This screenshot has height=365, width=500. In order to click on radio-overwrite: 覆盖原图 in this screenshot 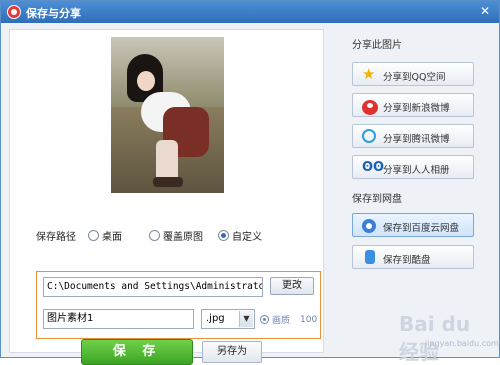, I will do `click(176, 235)`.